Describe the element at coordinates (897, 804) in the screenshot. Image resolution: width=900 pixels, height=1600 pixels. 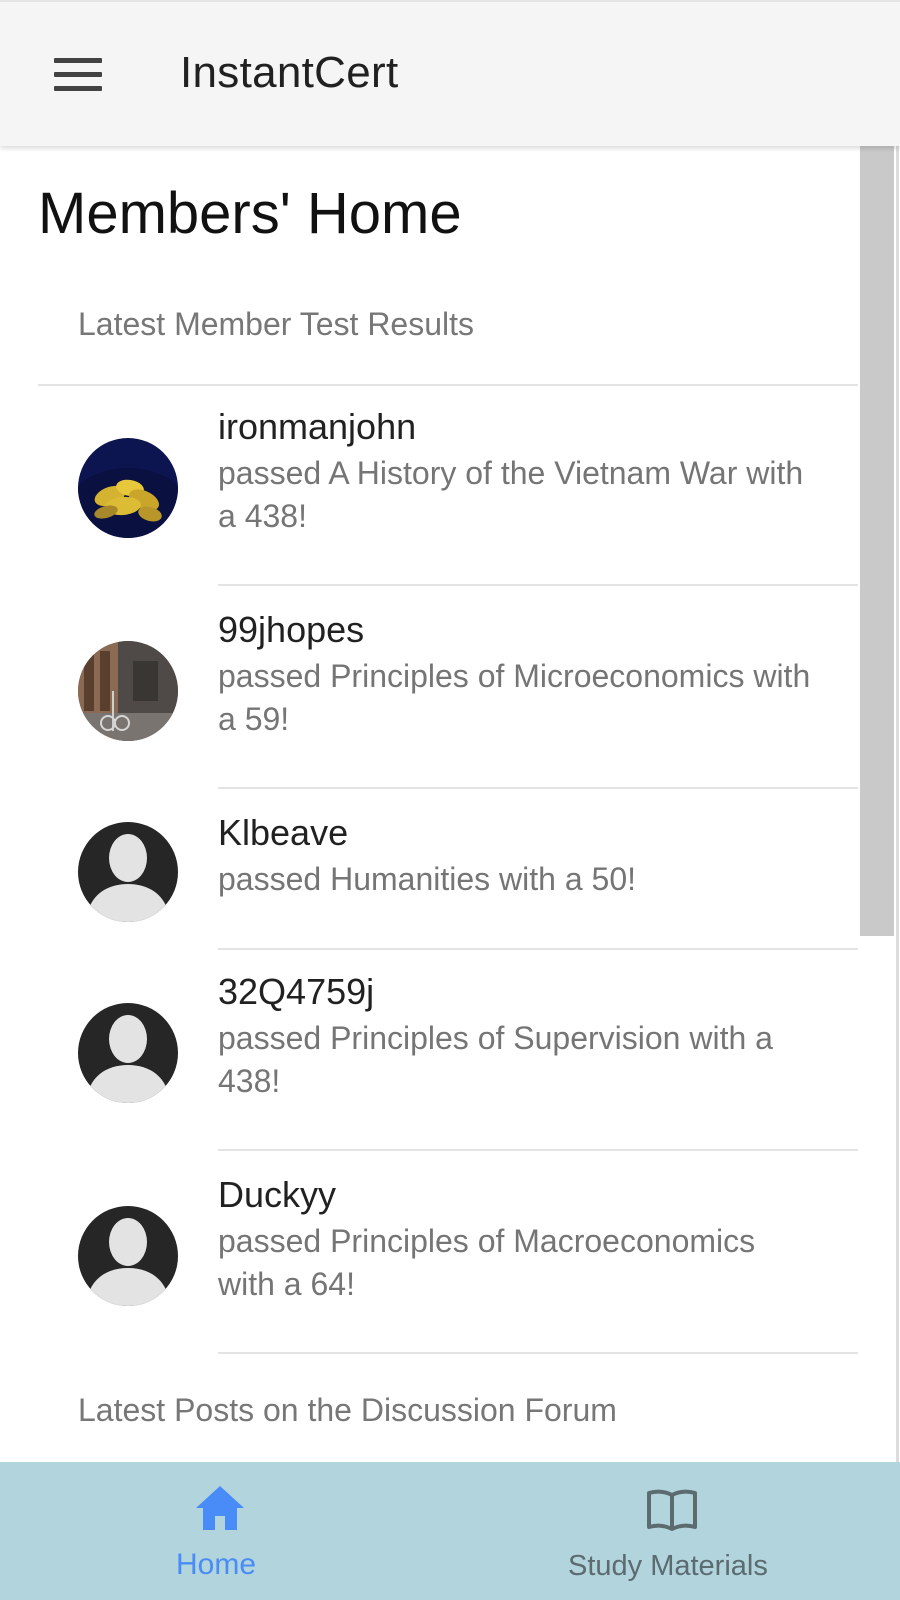
I see `scrollbar-edge` at that location.